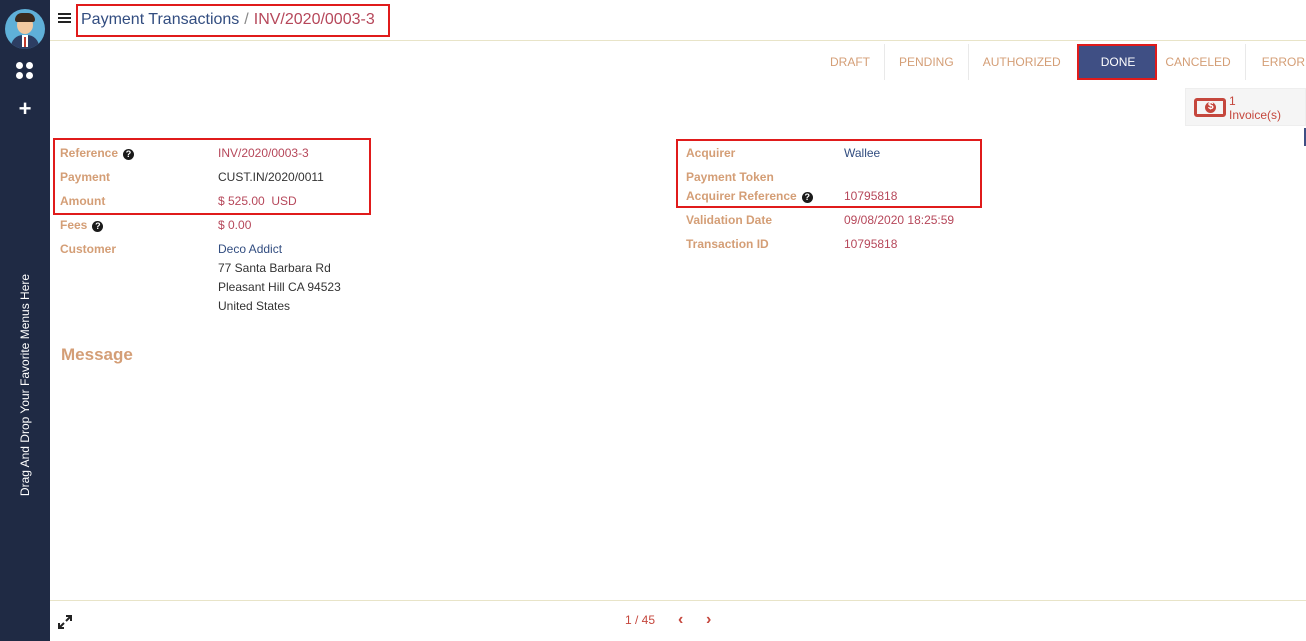 The image size is (1306, 641). What do you see at coordinates (1245, 107) in the screenshot?
I see `invoices-smart-button: $ 1 Invoice(s)` at bounding box center [1245, 107].